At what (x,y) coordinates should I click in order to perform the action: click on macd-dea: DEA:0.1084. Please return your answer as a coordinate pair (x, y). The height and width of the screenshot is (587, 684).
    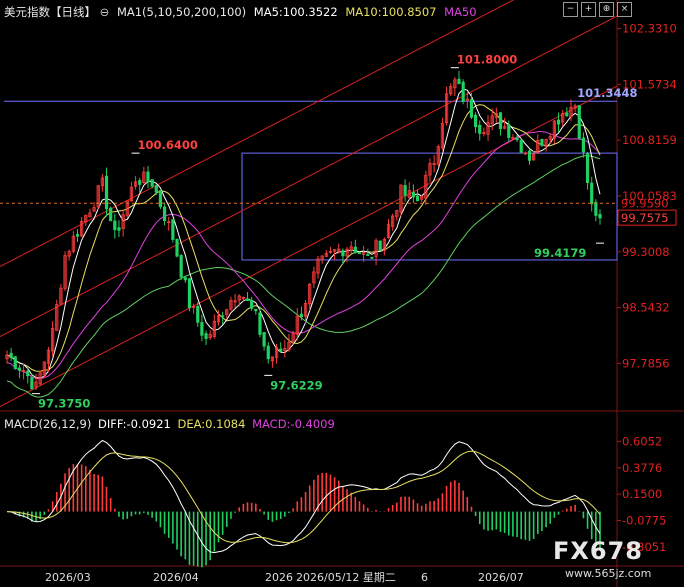
    Looking at the image, I should click on (211, 424).